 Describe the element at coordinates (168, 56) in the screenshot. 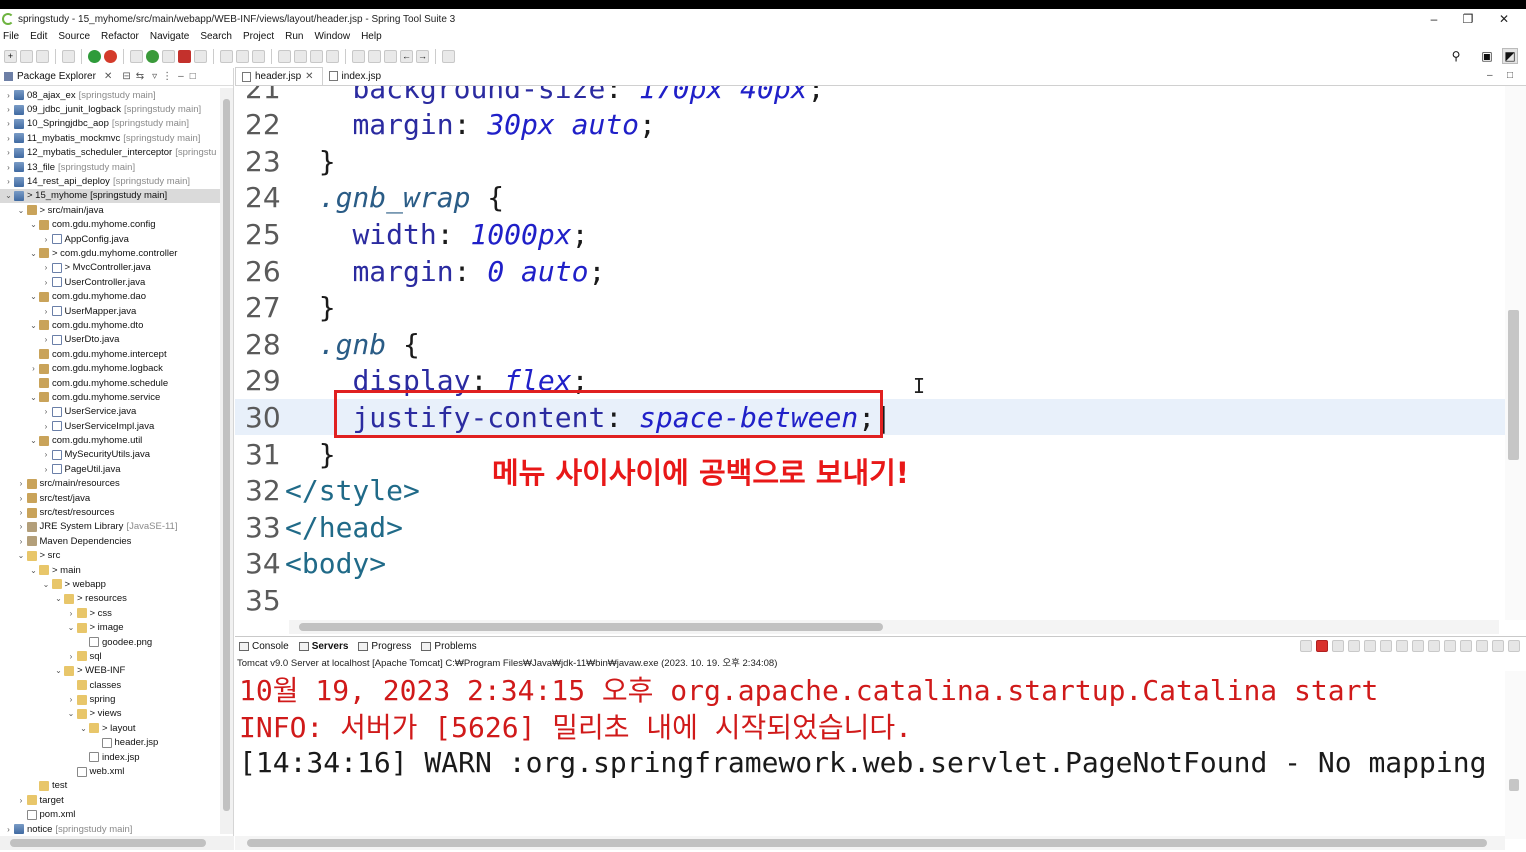

I see `coverage-icon` at that location.